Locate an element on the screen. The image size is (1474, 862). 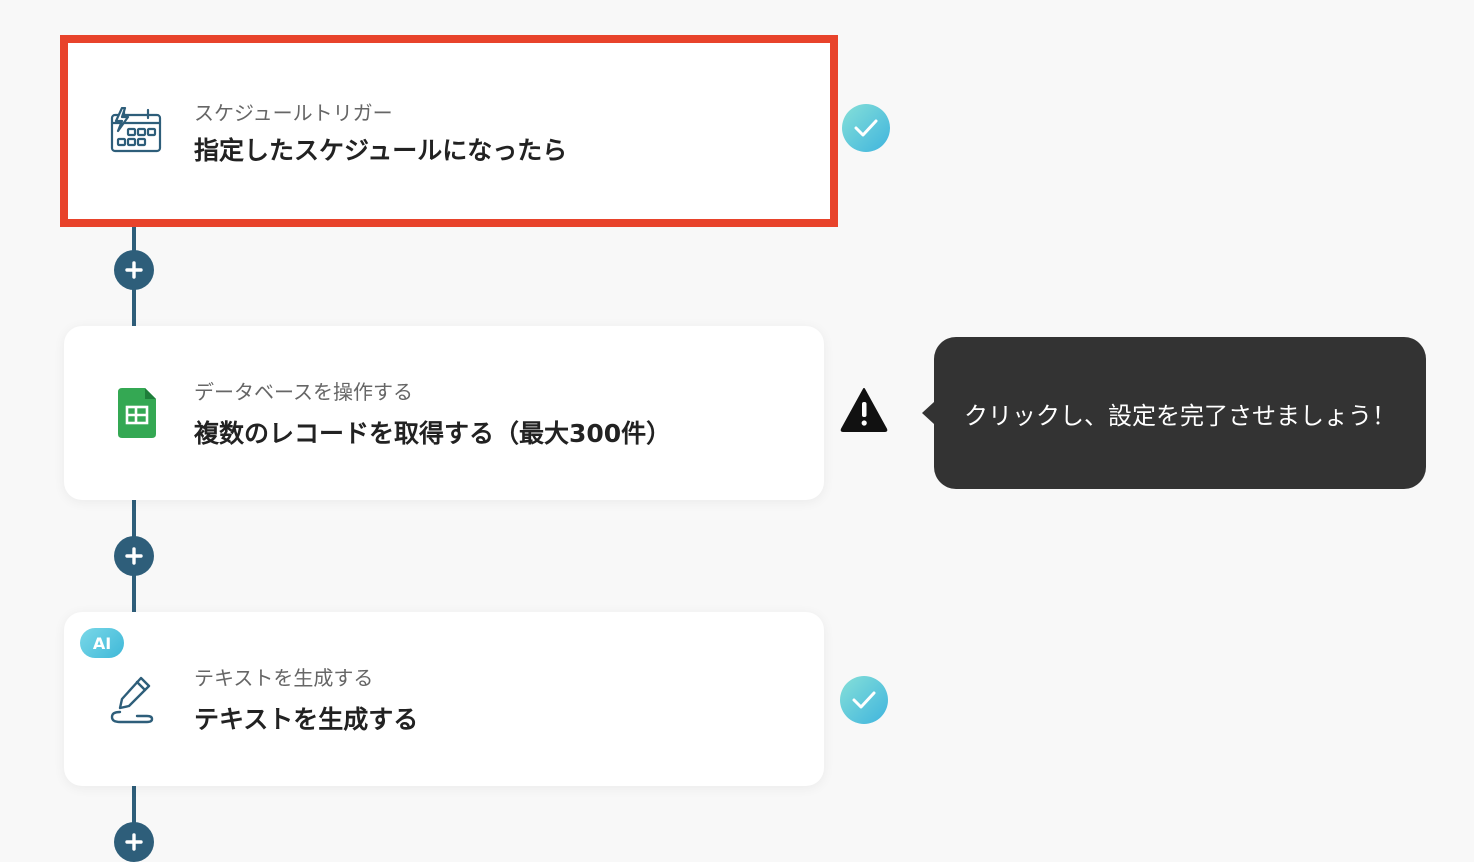
ai-badge: AI is located at coordinates (102, 643).